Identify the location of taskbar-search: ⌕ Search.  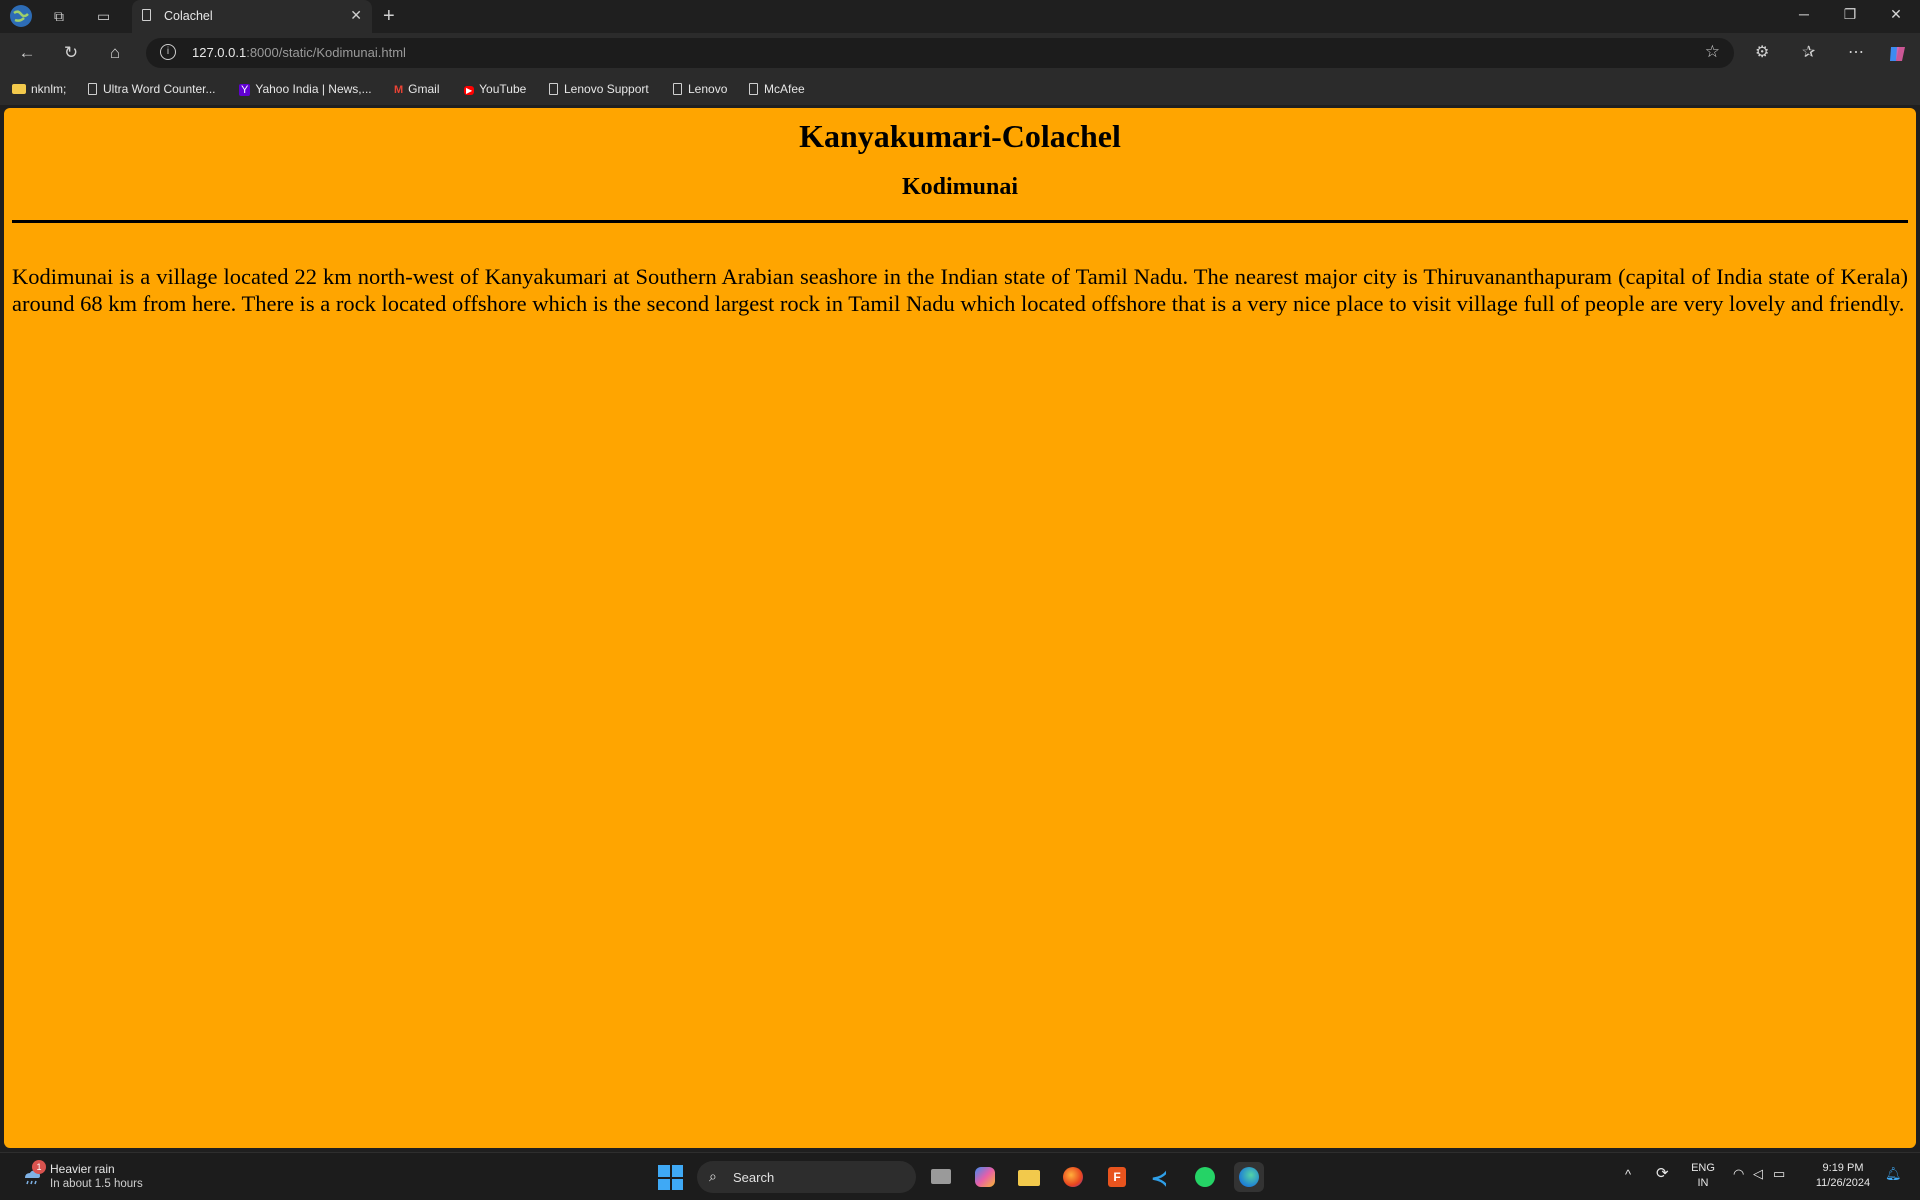
(806, 1177).